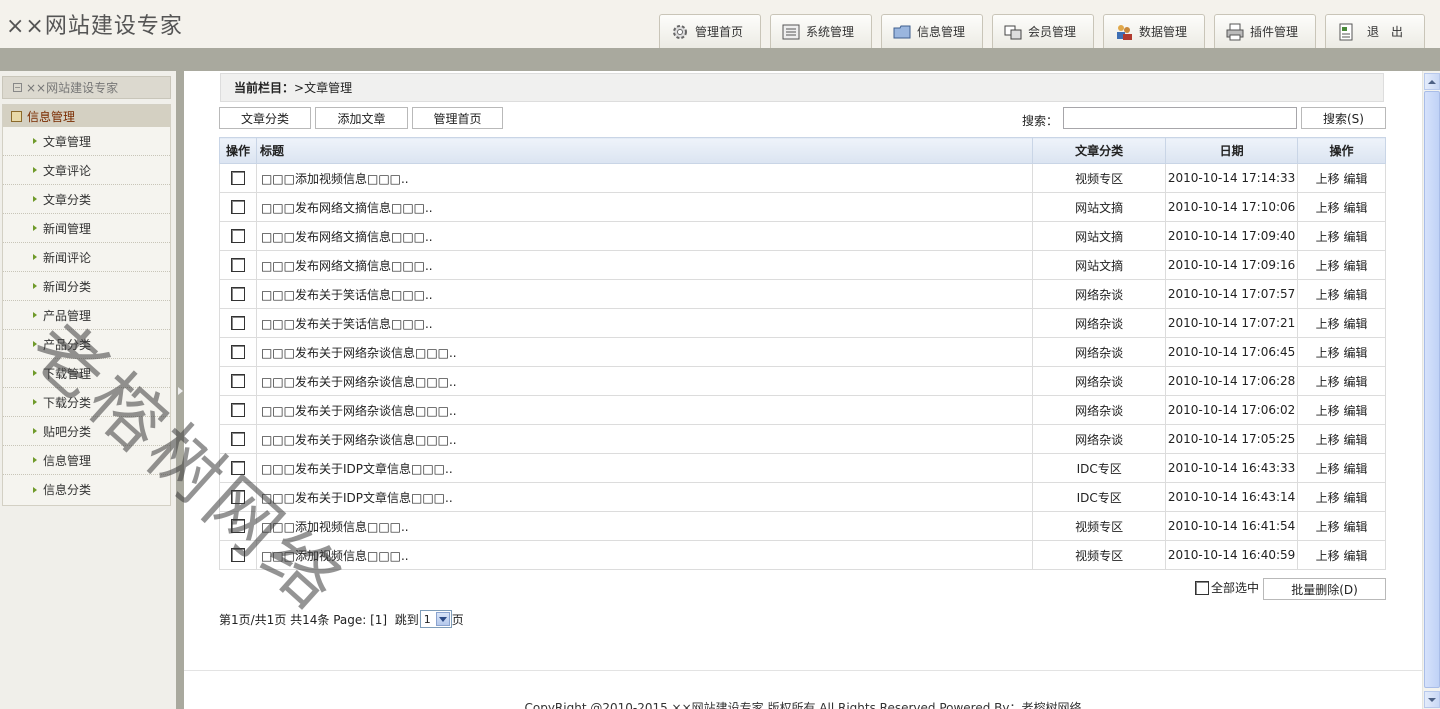 Image resolution: width=1440 pixels, height=709 pixels. Describe the element at coordinates (1324, 589) in the screenshot. I see `batch-delete-button: 批量删除(D)` at that location.